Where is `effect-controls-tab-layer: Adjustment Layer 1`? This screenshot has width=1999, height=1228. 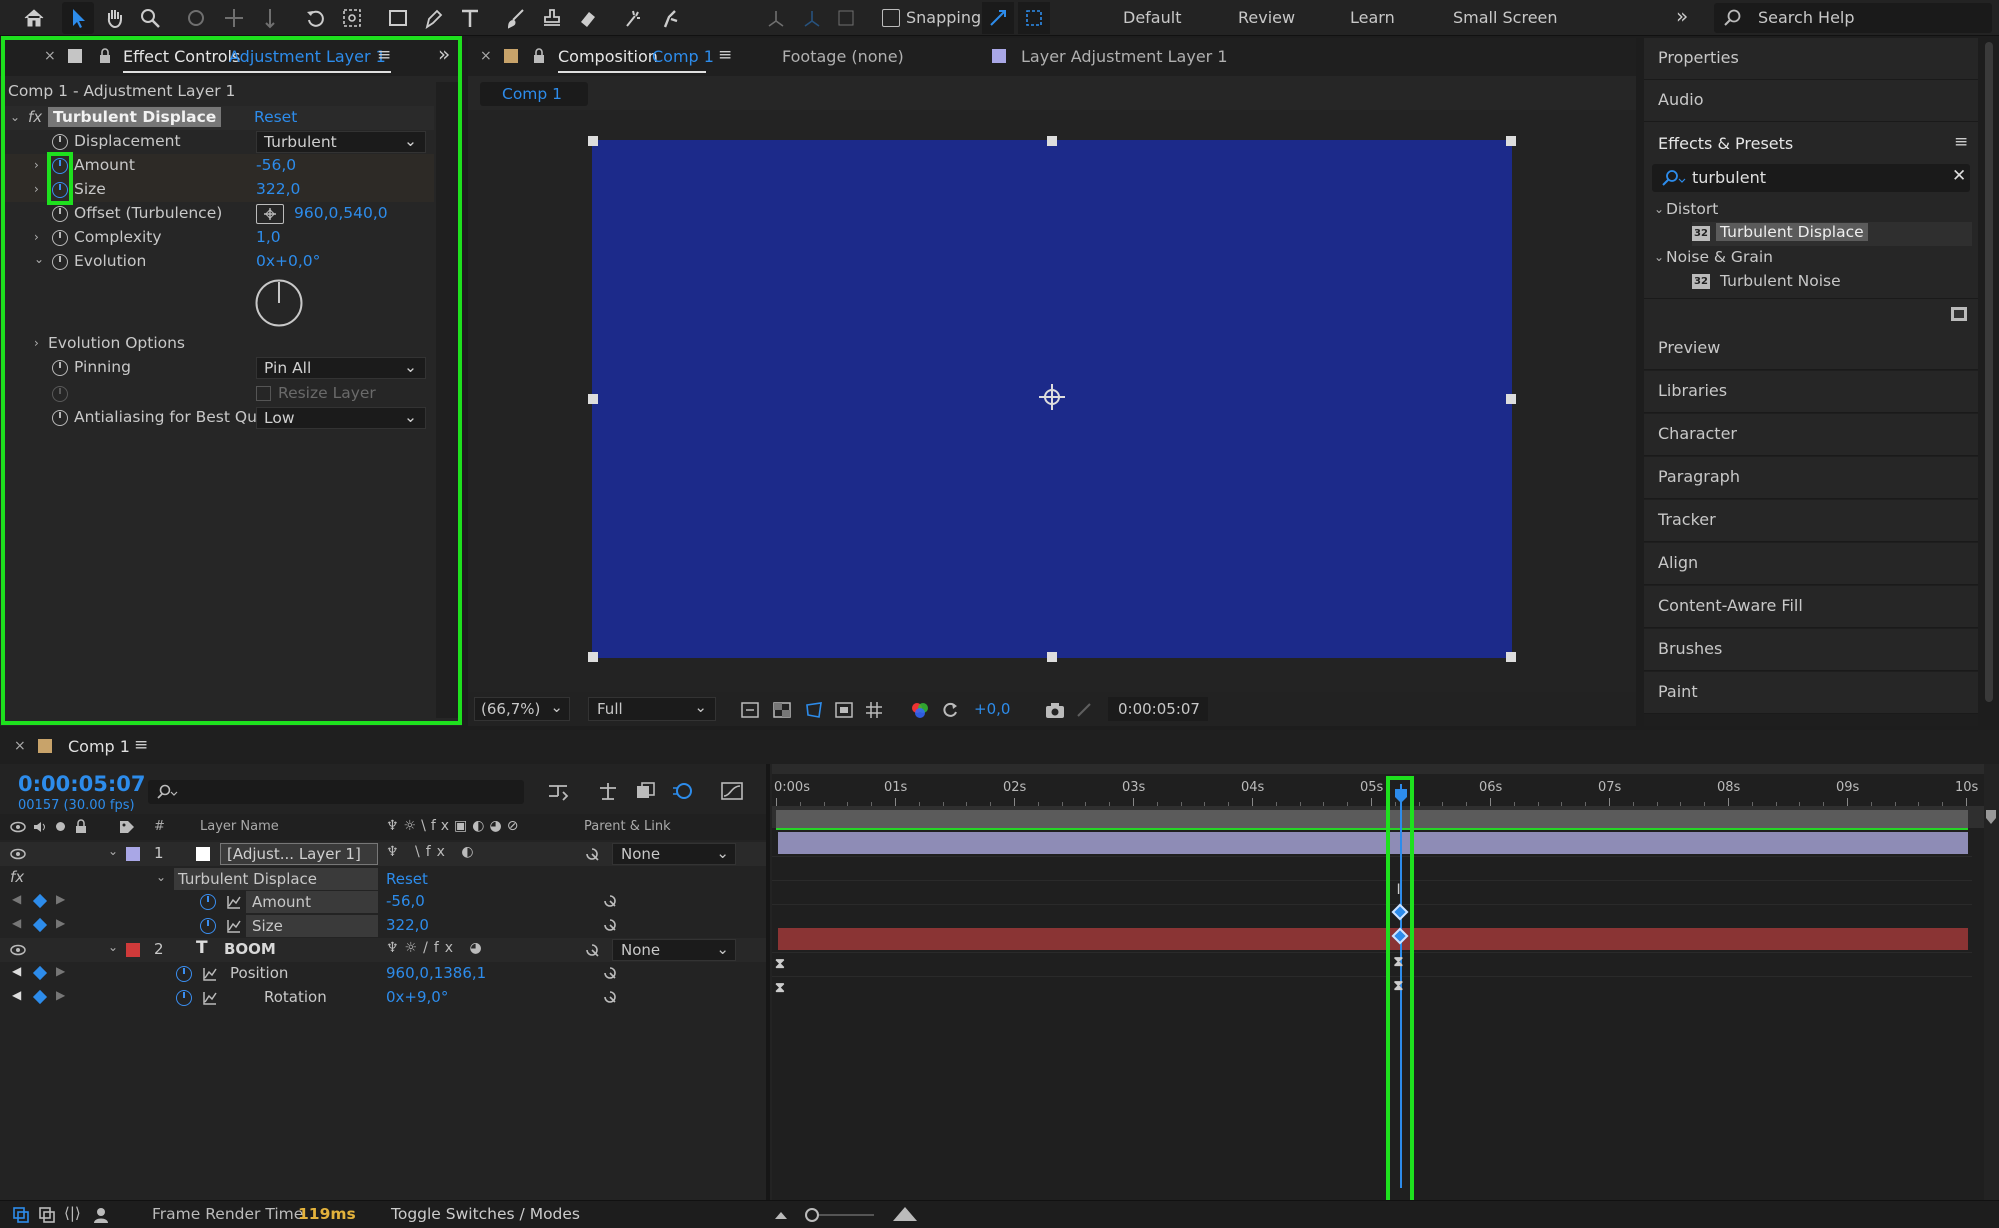 effect-controls-tab-layer: Adjustment Layer 1 is located at coordinates (307, 56).